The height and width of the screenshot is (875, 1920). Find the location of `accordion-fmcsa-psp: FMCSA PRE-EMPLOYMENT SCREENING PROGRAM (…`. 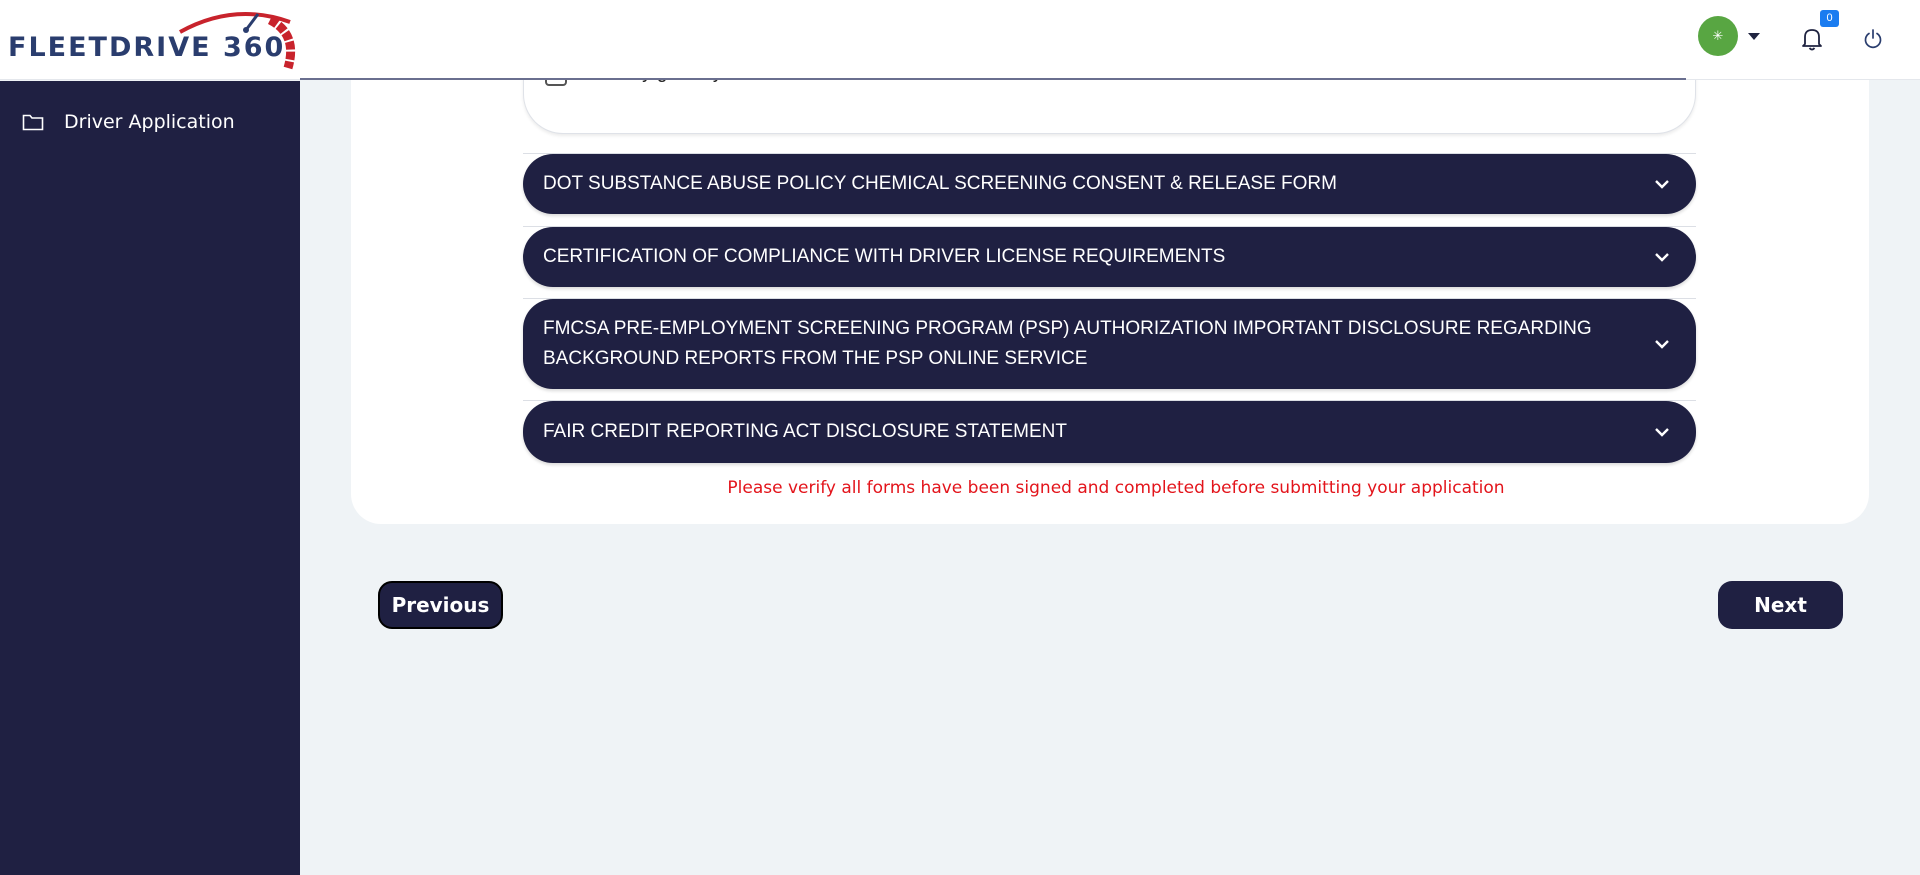

accordion-fmcsa-psp: FMCSA PRE-EMPLOYMENT SCREENING PROGRAM (… is located at coordinates (1109, 344).